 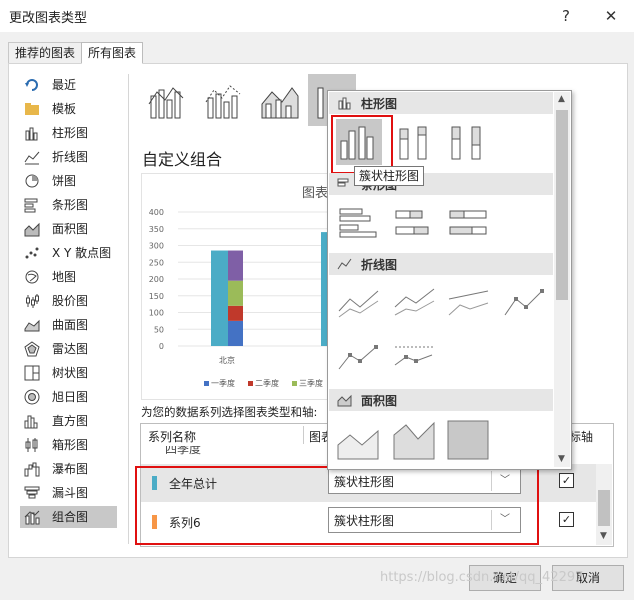 I want to click on sidebar-item: 地图, so click(x=68, y=277).